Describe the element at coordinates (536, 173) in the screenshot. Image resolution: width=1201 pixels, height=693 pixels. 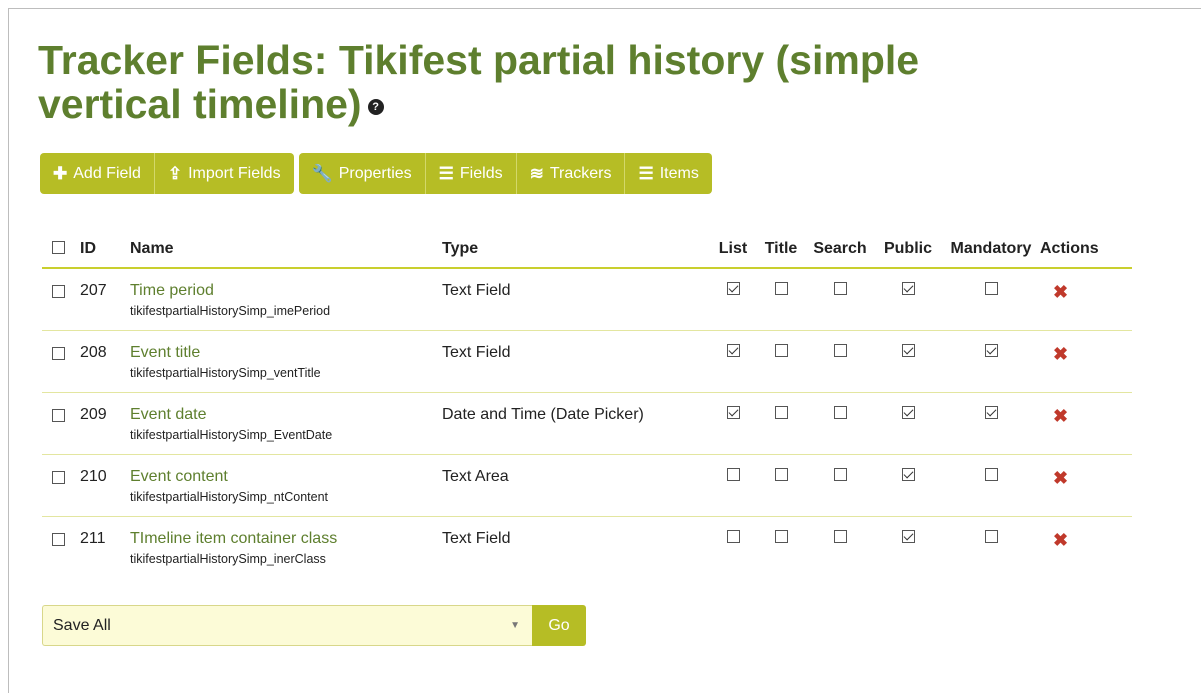
I see `database-icon: ≋` at that location.